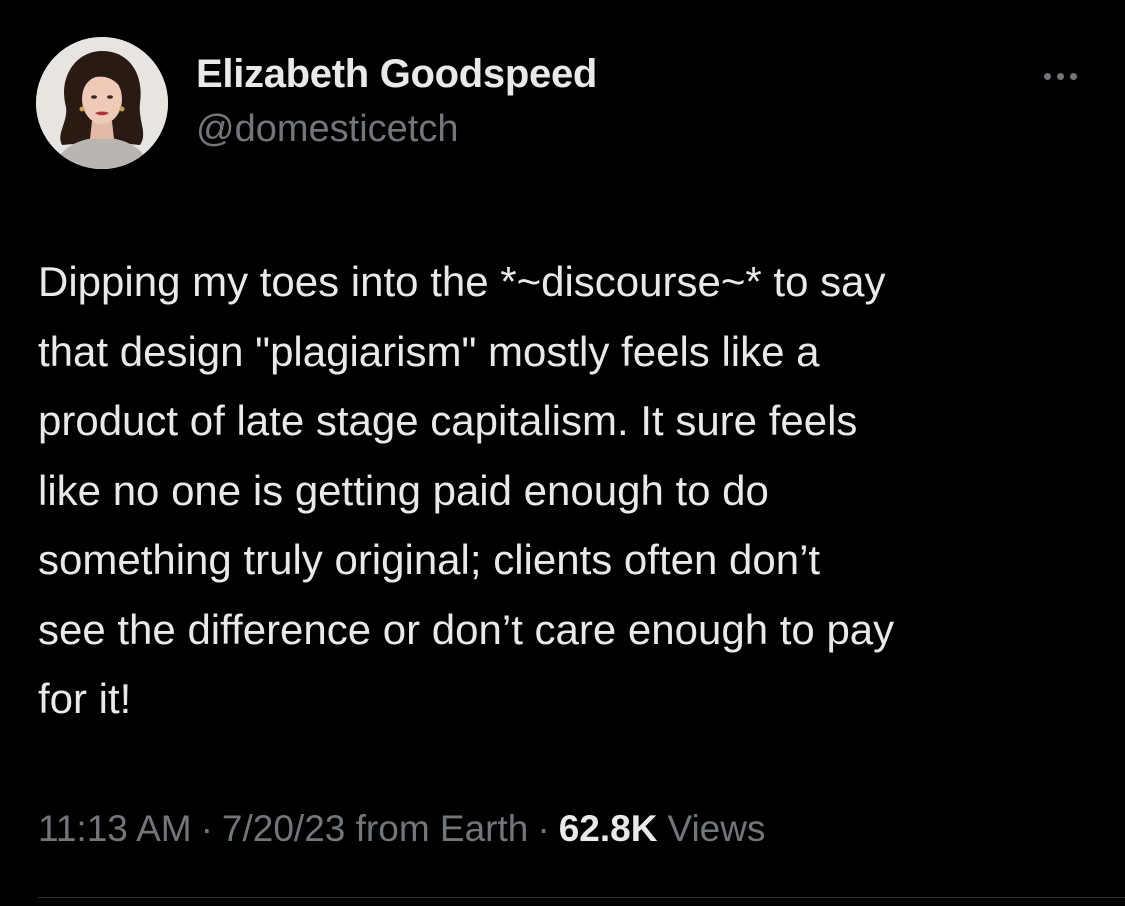 Image resolution: width=1125 pixels, height=906 pixels. Describe the element at coordinates (327, 129) in the screenshot. I see `user-handle: @domesticetch` at that location.